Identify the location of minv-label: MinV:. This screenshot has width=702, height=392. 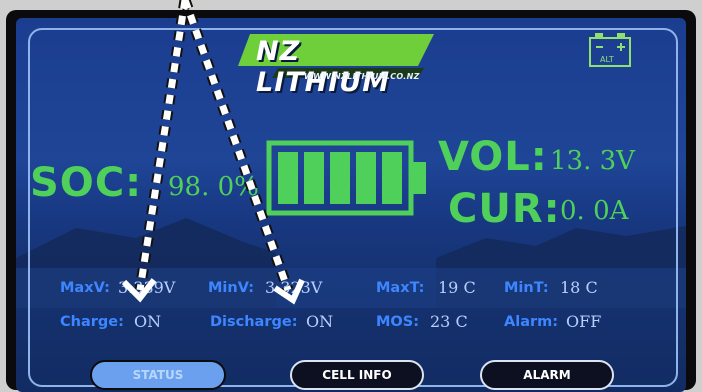
(231, 288).